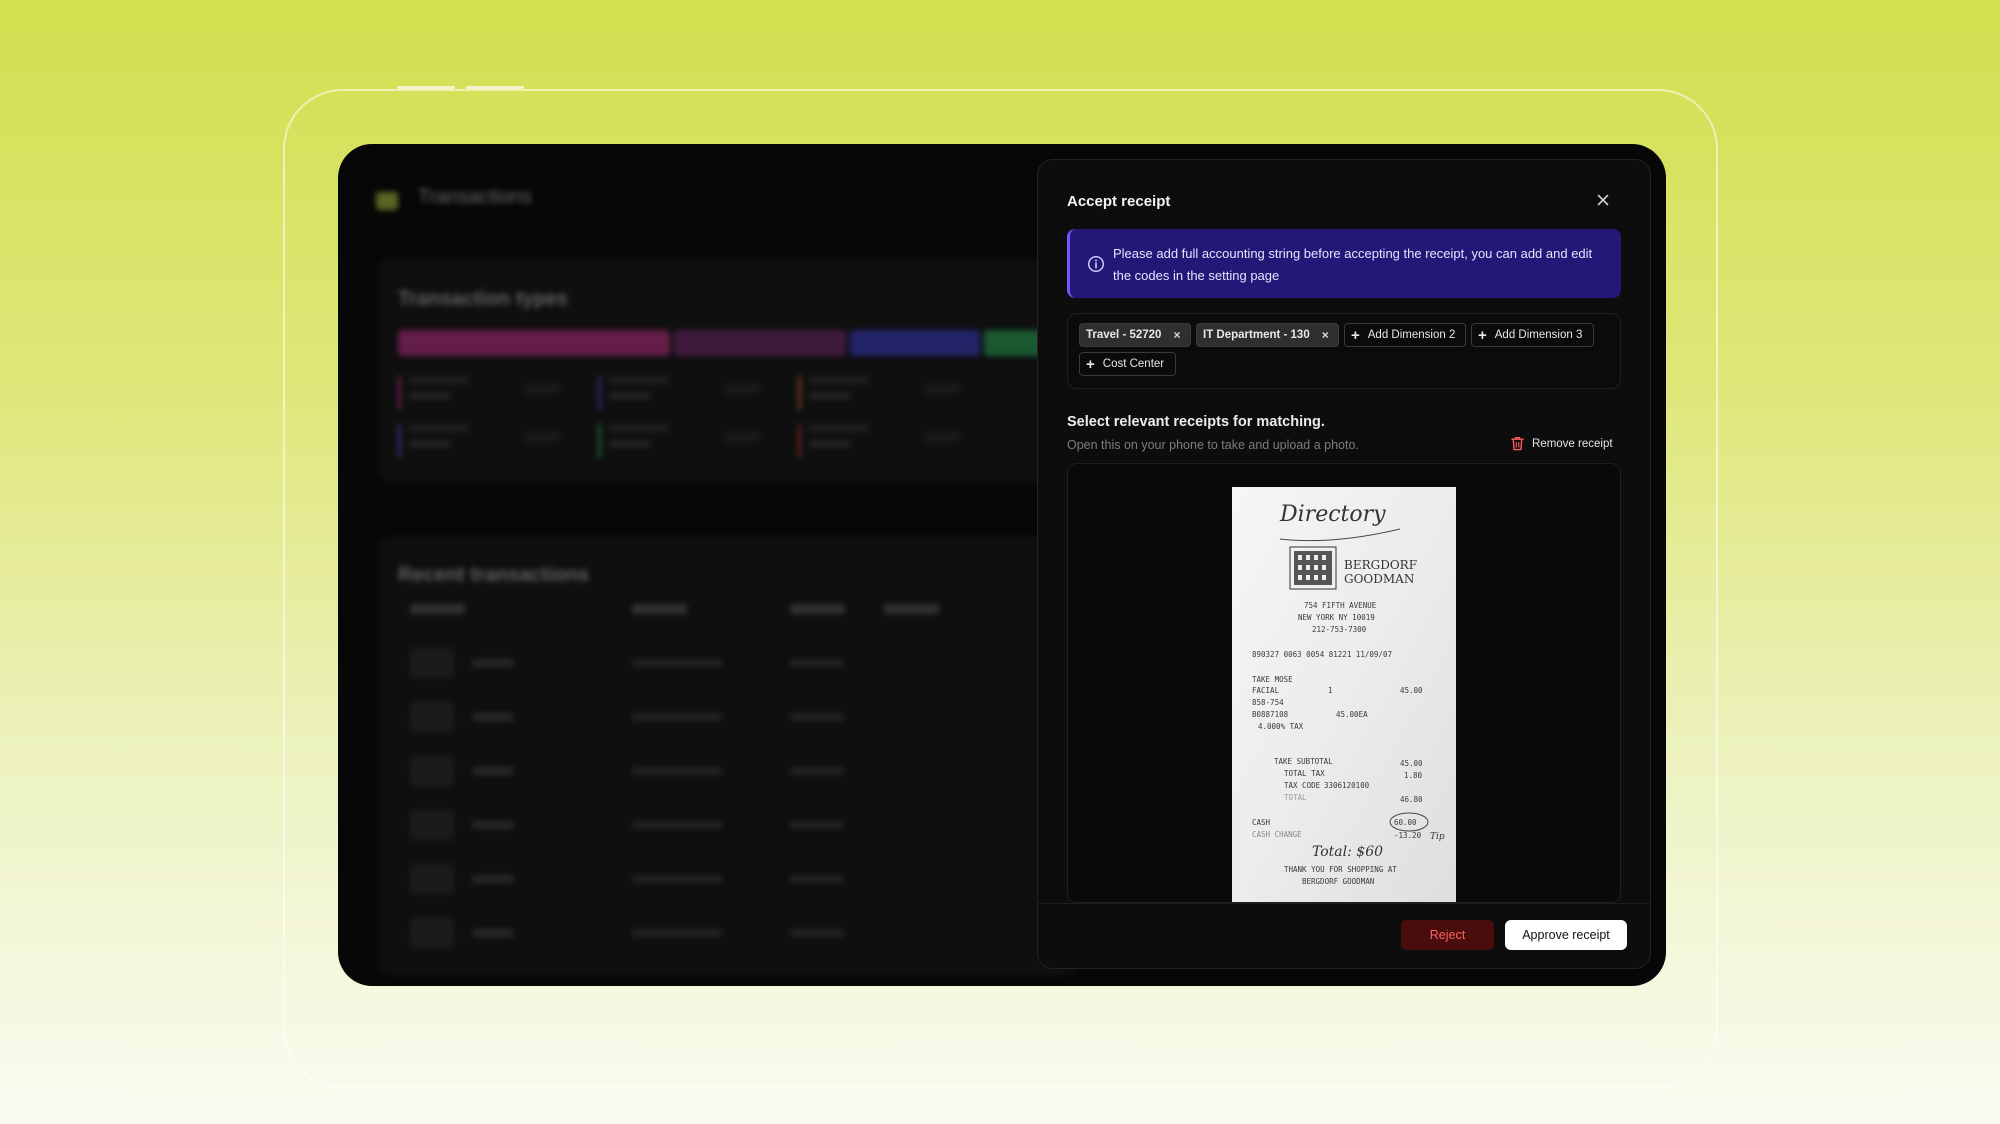  What do you see at coordinates (1411, 799) in the screenshot?
I see `receipt-text: 46.80` at bounding box center [1411, 799].